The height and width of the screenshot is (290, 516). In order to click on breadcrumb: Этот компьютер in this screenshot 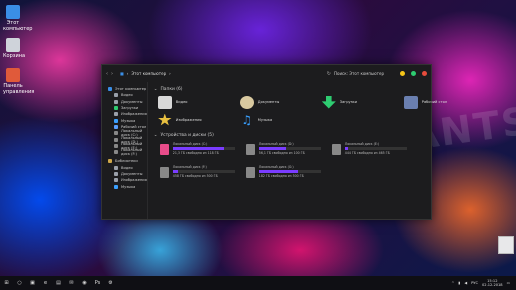, I will do `click(148, 73)`.